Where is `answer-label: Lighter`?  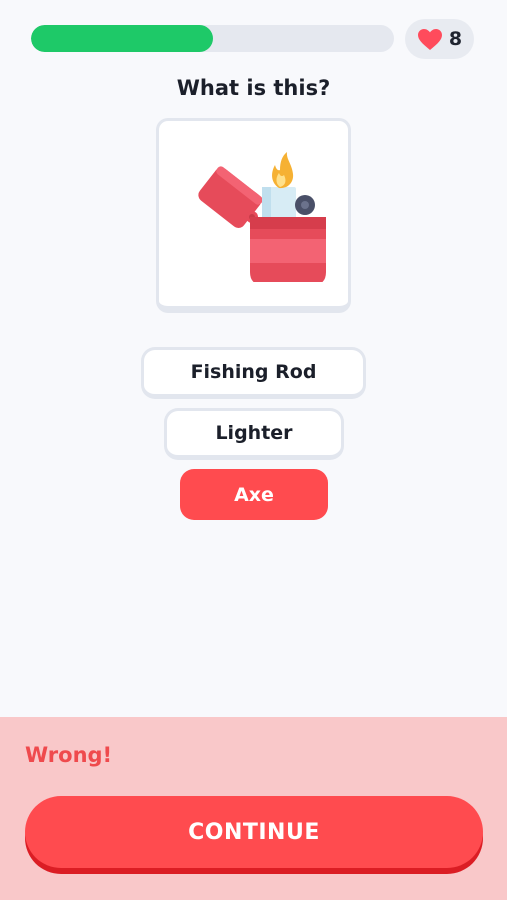 answer-label: Lighter is located at coordinates (254, 433).